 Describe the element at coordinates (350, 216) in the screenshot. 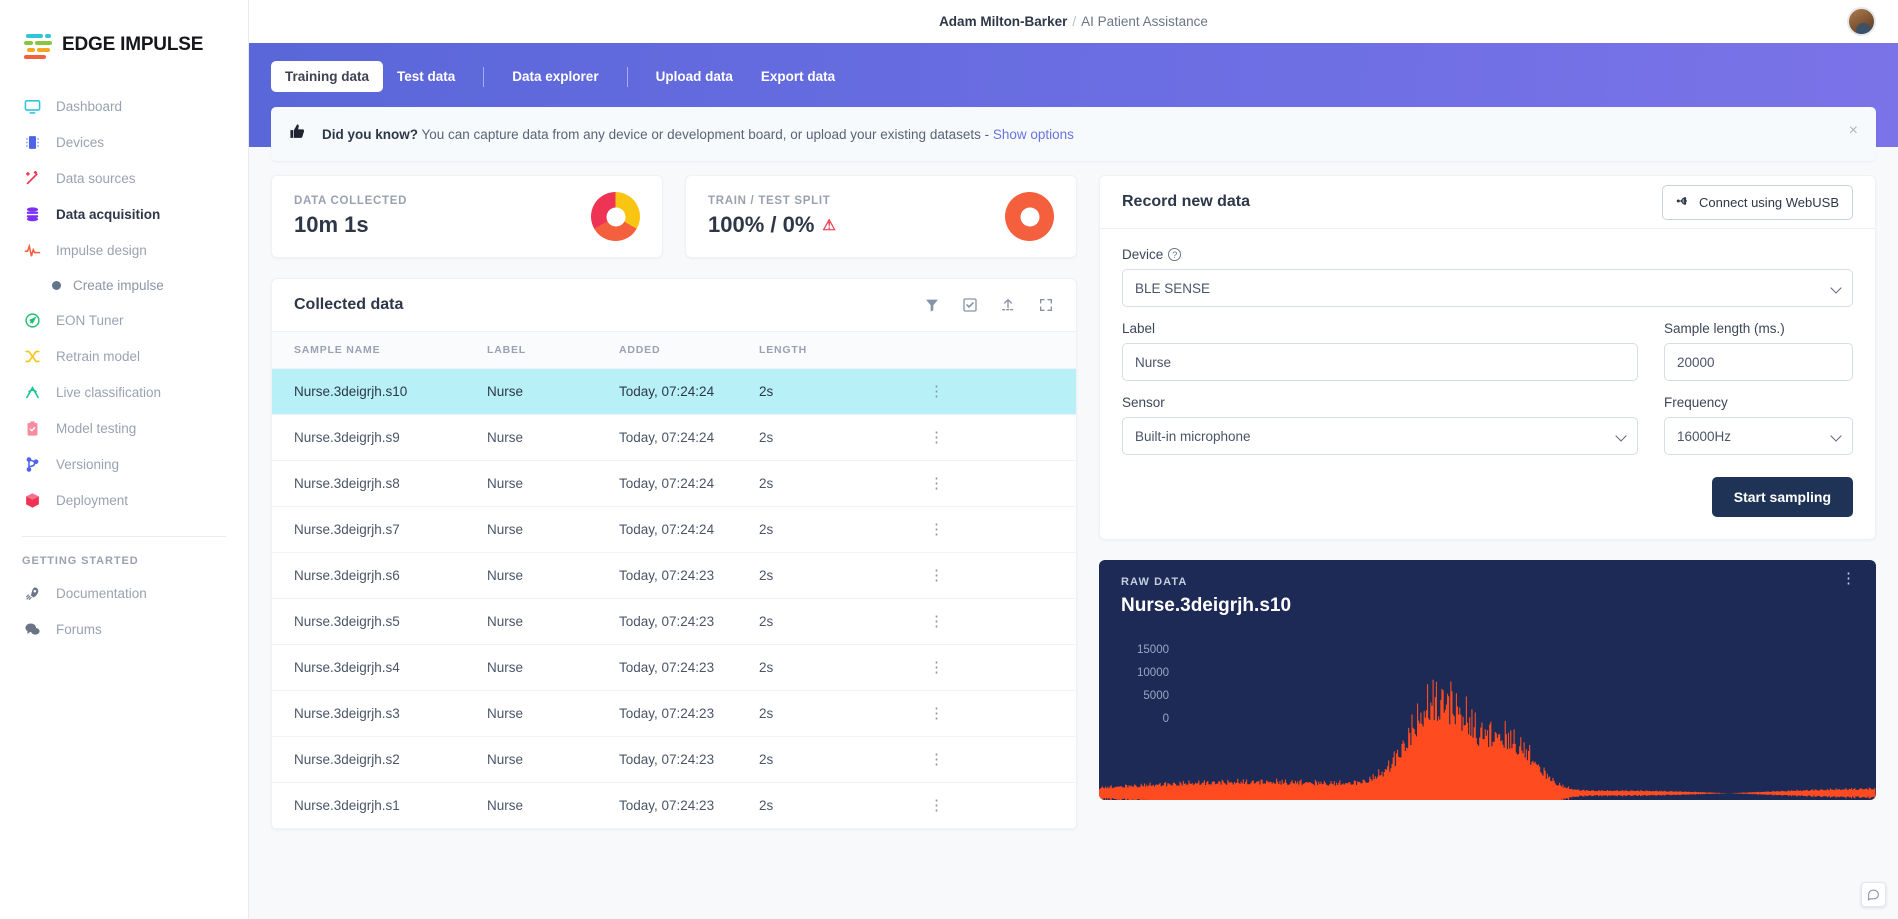

I see `stat-card-text: DATA COLLECTED 10m 1s` at that location.